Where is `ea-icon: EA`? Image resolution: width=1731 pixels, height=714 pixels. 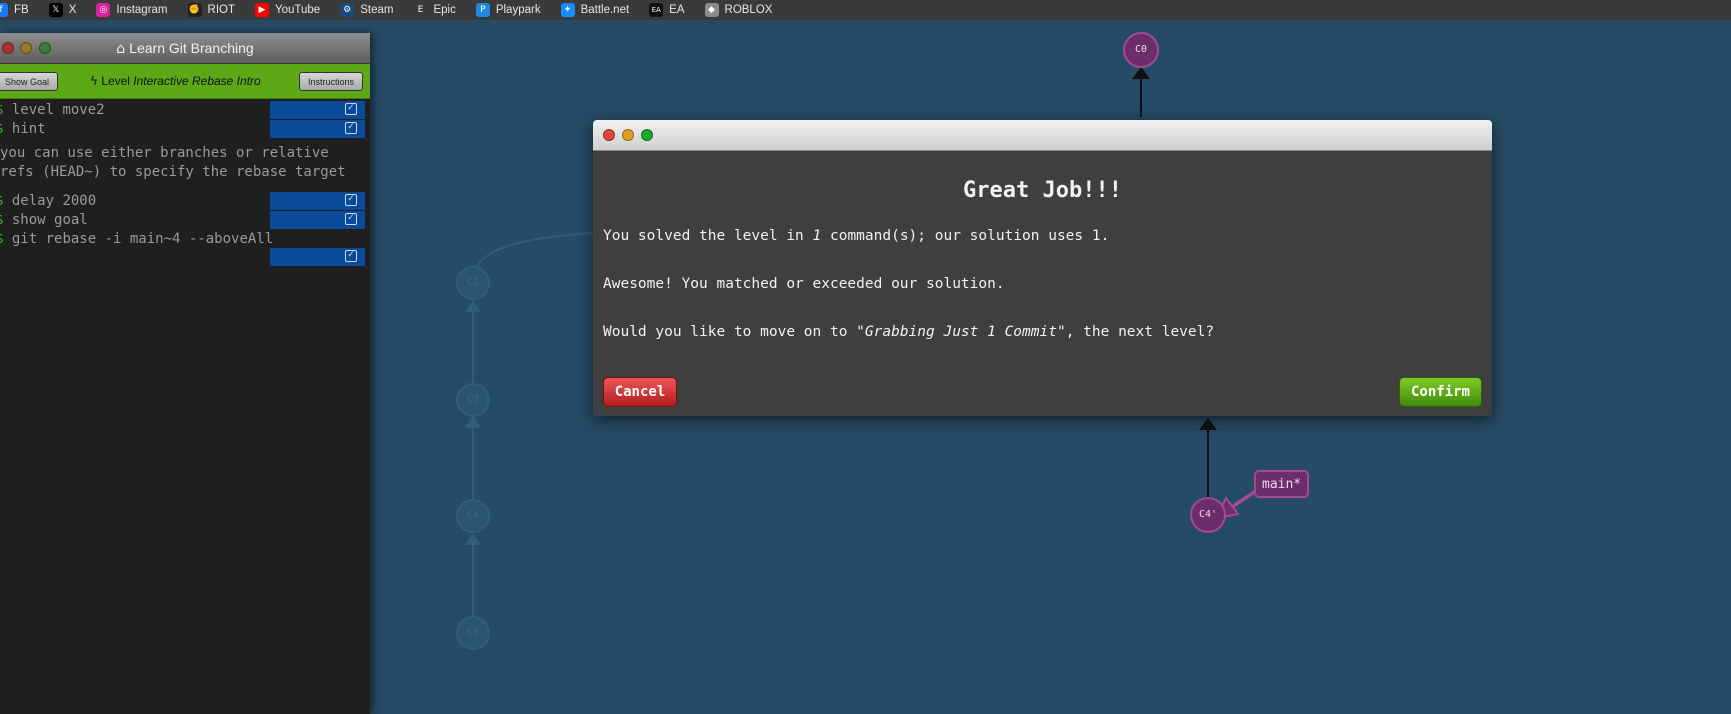
ea-icon: EA is located at coordinates (656, 10).